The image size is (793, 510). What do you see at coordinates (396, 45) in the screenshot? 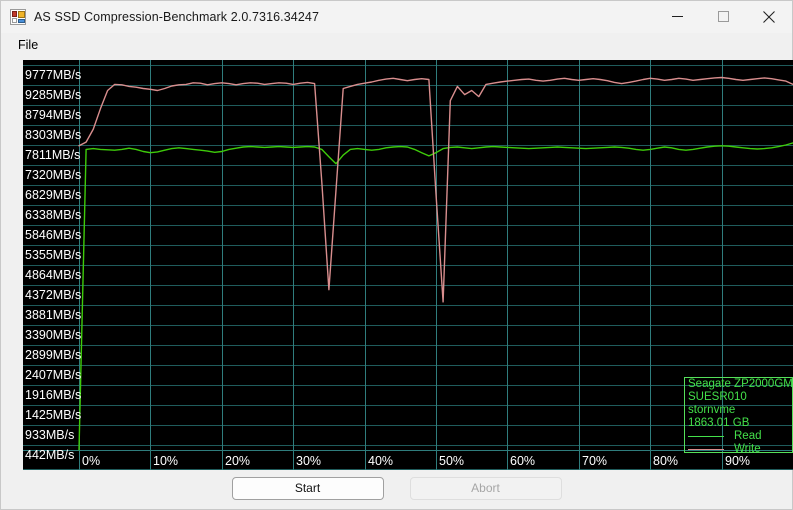
I see `menu-bar: File` at bounding box center [396, 45].